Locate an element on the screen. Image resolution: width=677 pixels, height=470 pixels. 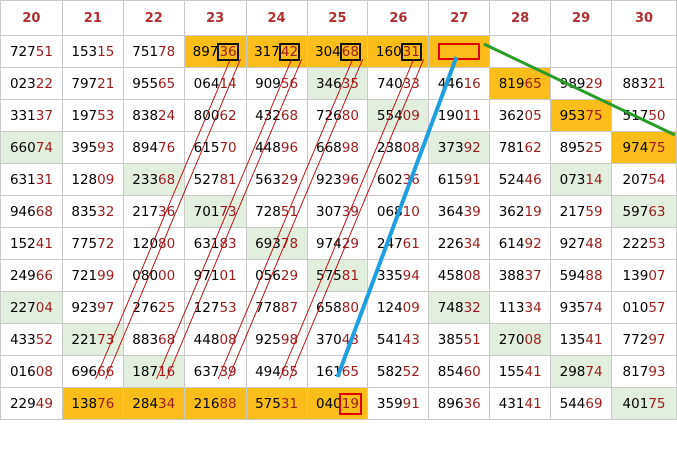
number-cell: 89736 is located at coordinates (215, 51).